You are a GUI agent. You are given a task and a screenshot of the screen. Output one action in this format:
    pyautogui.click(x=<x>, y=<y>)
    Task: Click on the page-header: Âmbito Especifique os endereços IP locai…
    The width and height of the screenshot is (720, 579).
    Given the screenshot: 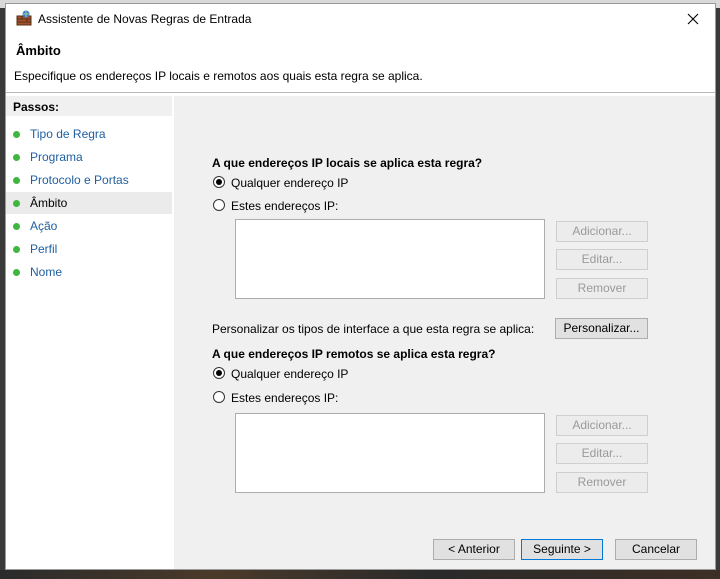 What is the action you would take?
    pyautogui.click(x=360, y=63)
    